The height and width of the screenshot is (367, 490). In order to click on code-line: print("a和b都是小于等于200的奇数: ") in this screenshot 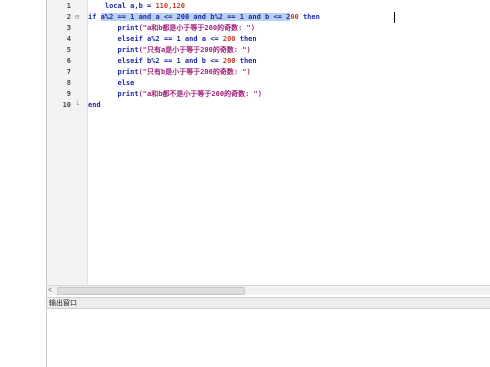, I will do `click(289, 28)`.